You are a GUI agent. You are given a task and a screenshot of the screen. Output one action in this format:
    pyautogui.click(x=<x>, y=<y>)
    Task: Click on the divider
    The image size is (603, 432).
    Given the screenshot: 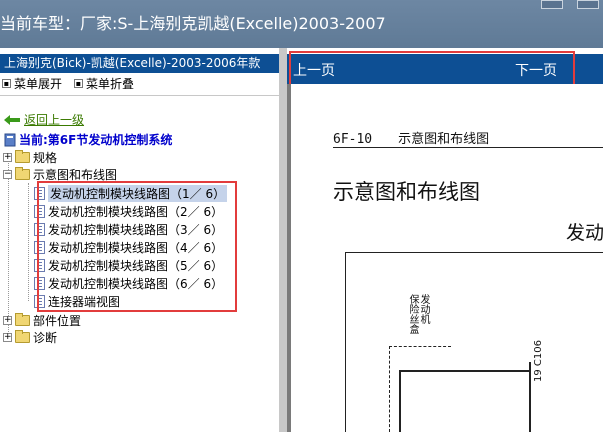 What is the action you would take?
    pyautogui.click(x=141, y=95)
    